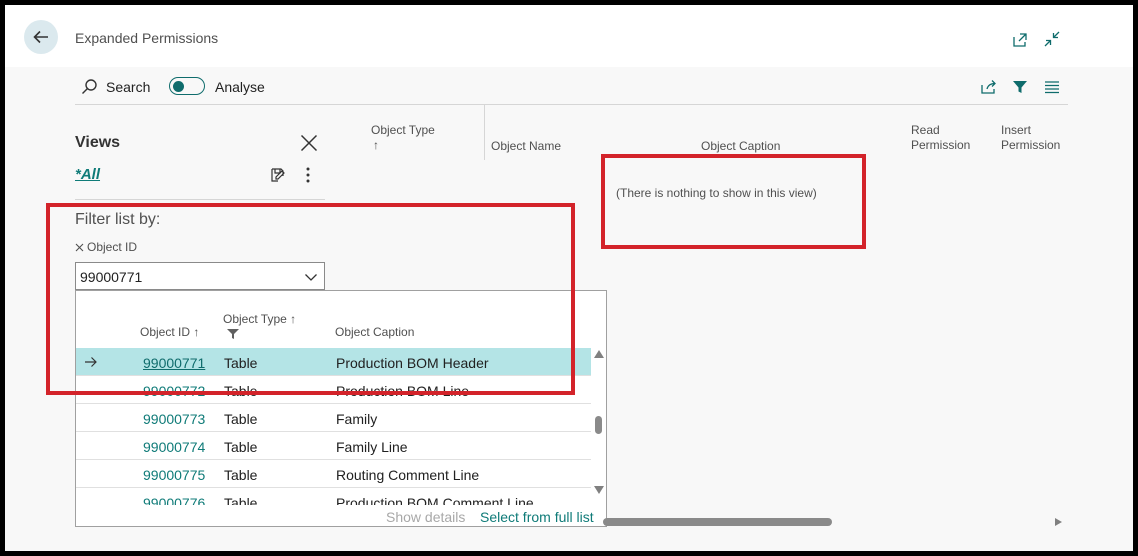 Image resolution: width=1138 pixels, height=556 pixels. What do you see at coordinates (599, 354) in the screenshot?
I see `scroll-up-icon` at bounding box center [599, 354].